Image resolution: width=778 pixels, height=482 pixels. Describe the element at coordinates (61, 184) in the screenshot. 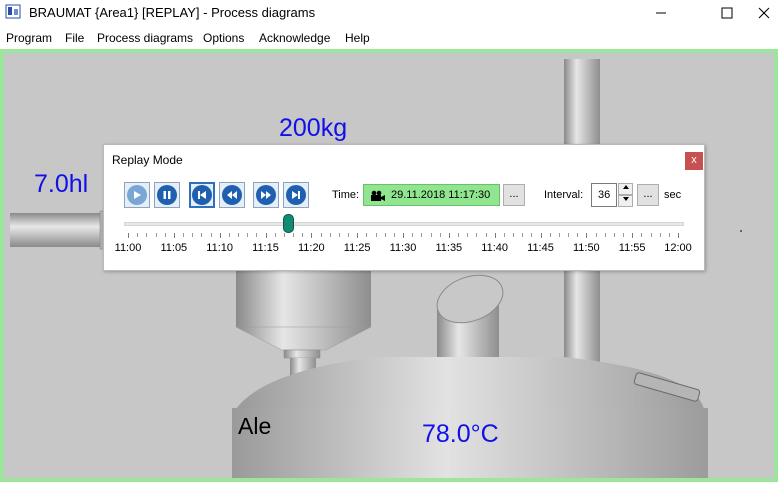

I see `volume-value: 7.0hl` at that location.